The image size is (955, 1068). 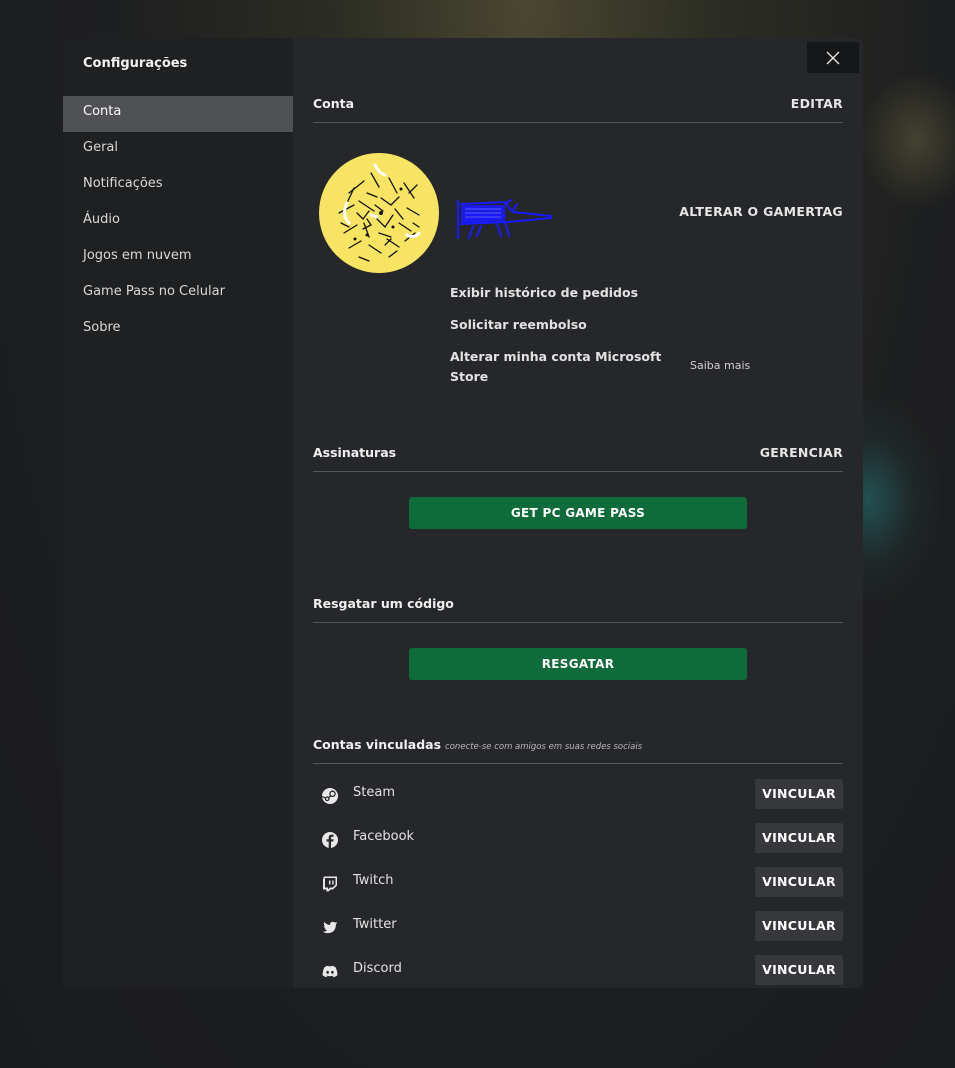 I want to click on link-discord-button: VINCULAR, so click(x=799, y=970).